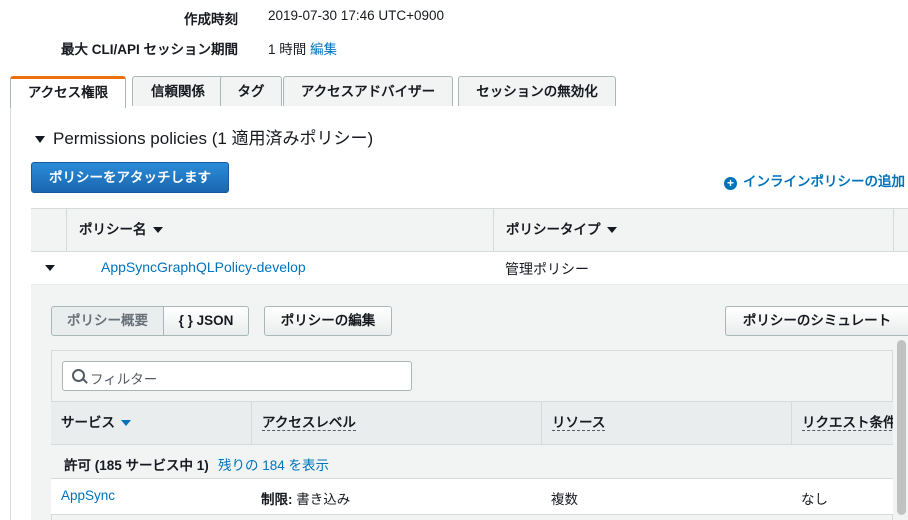  I want to click on column-policy-type: ポリシータイプ, so click(693, 230).